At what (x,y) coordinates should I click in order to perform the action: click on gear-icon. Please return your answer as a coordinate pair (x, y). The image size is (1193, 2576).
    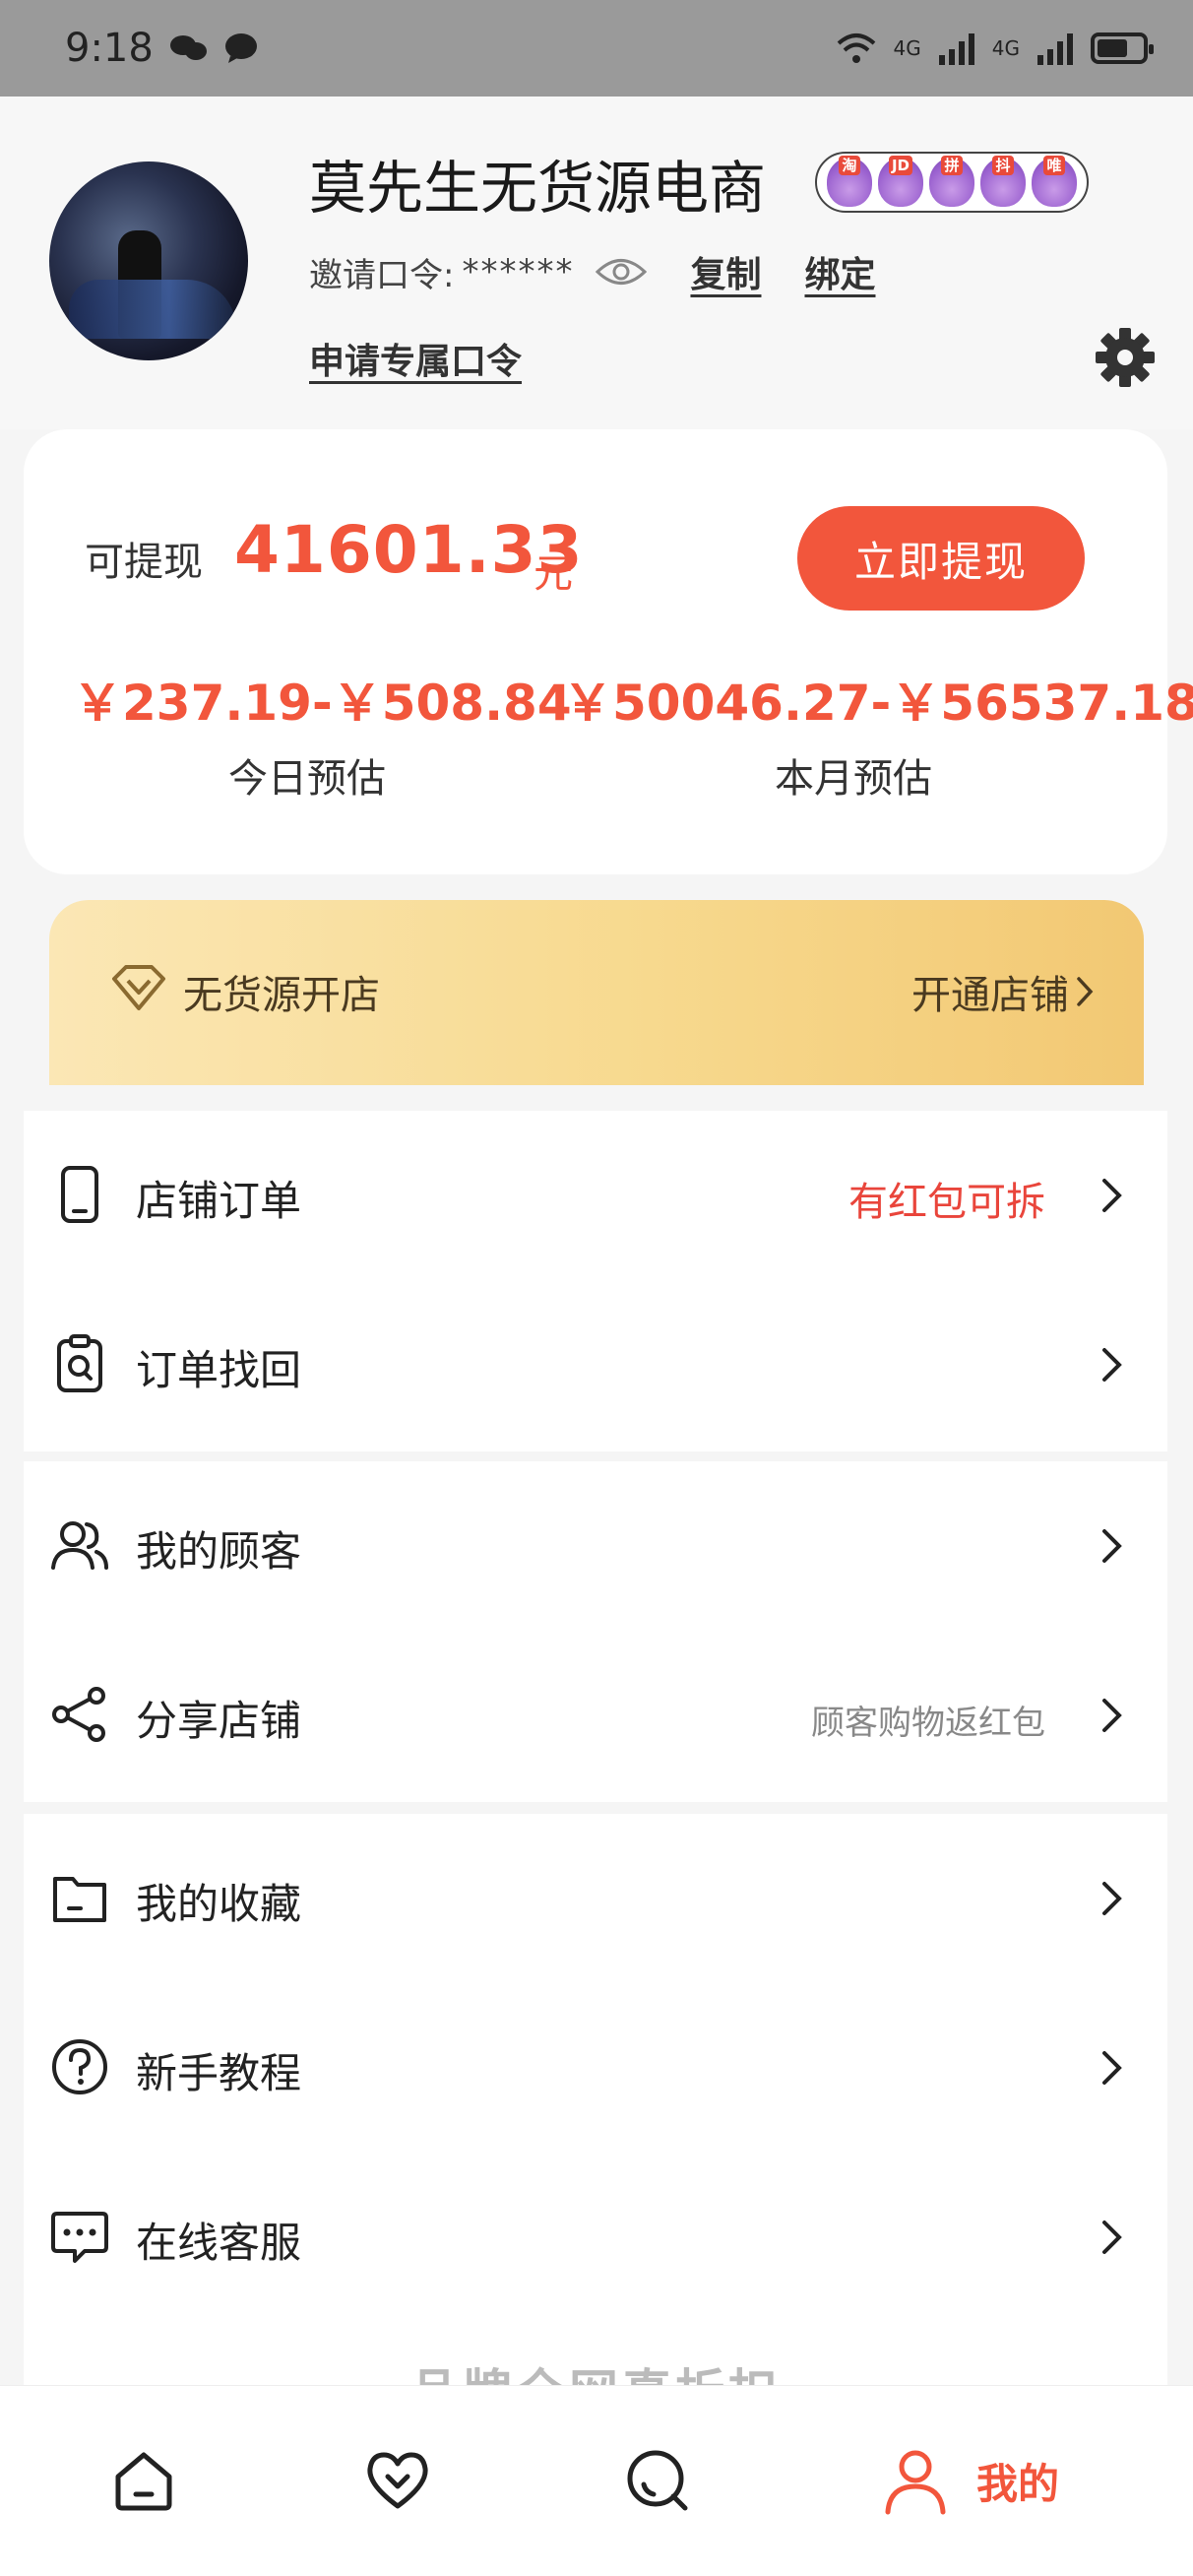
    Looking at the image, I should click on (1125, 357).